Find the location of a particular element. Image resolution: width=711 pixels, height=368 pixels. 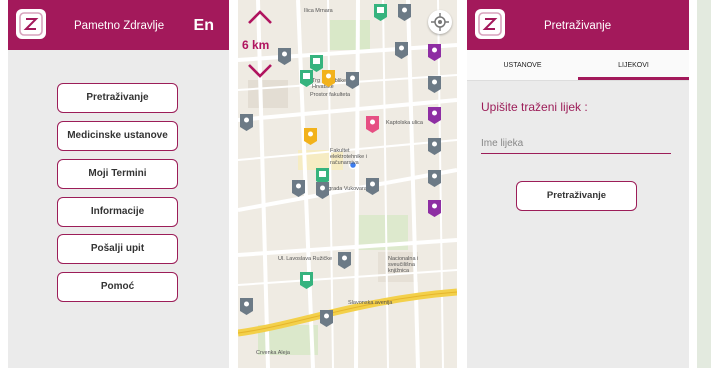

menu-button-send-inquiry: Pošalji upit is located at coordinates (117, 249).